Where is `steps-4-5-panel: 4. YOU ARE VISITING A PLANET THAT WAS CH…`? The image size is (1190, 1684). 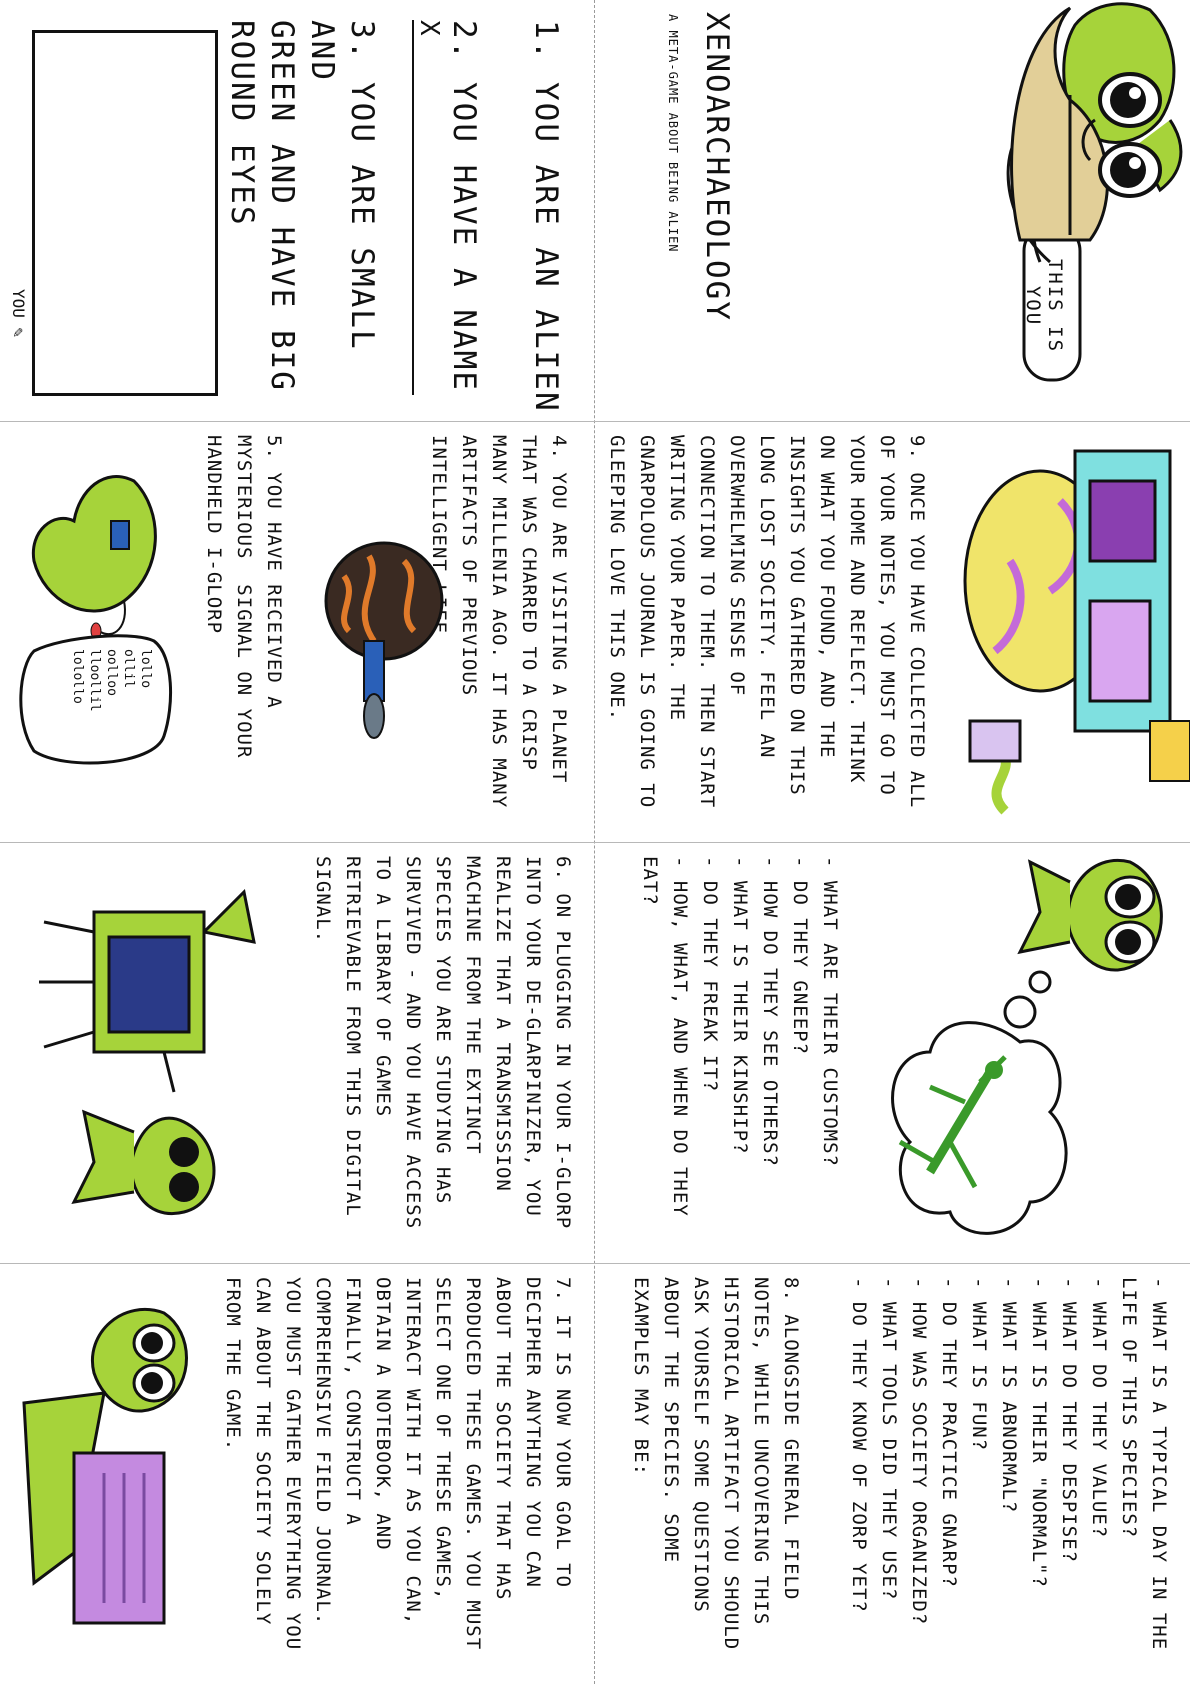
steps-4-5-panel: 4. YOU ARE VISITING A PLANET THAT WAS CH… is located at coordinates (297, 631).